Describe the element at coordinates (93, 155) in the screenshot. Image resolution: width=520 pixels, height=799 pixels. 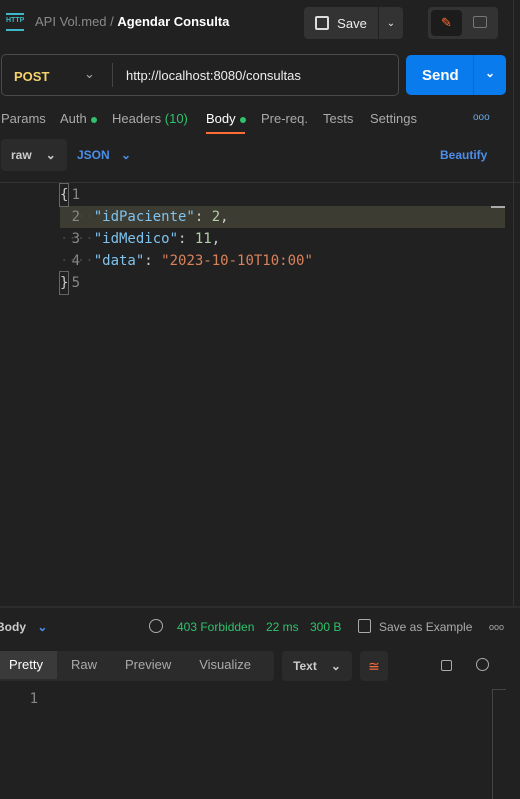
I see `language-label: JSON` at that location.